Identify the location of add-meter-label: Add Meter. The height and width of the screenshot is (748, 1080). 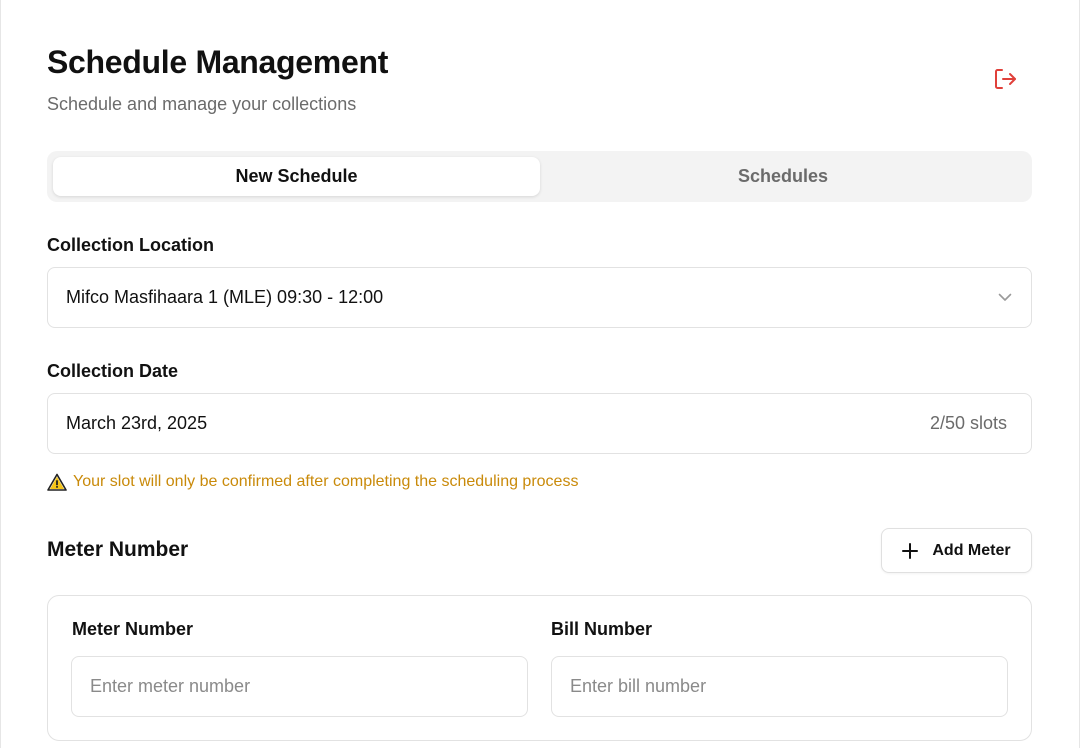
(971, 550).